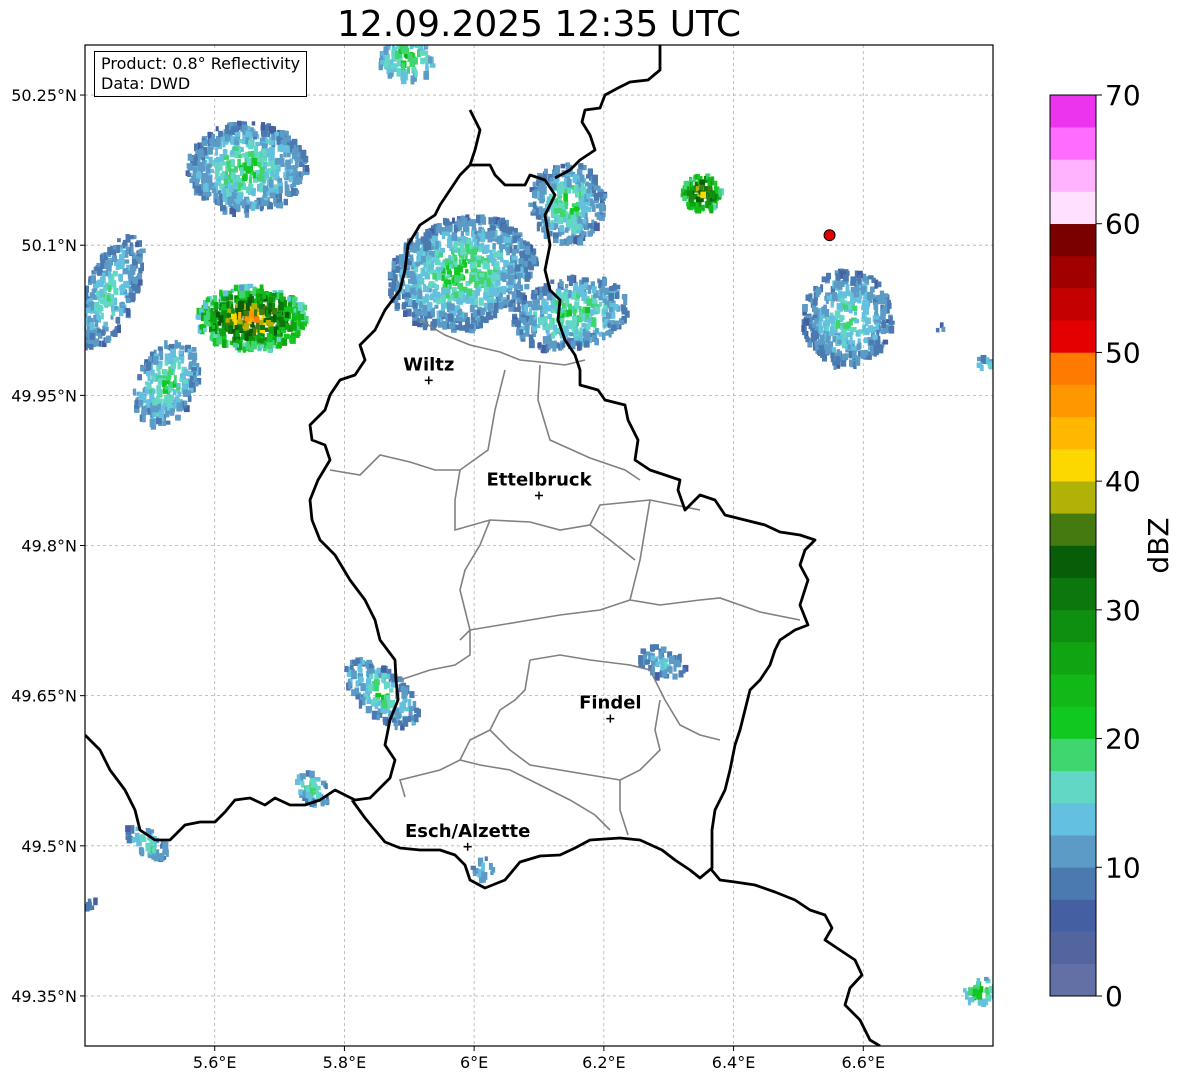 The image size is (1184, 1081). Describe the element at coordinates (44, 696) in the screenshot. I see `lat-tick-label: 49.65°N` at that location.